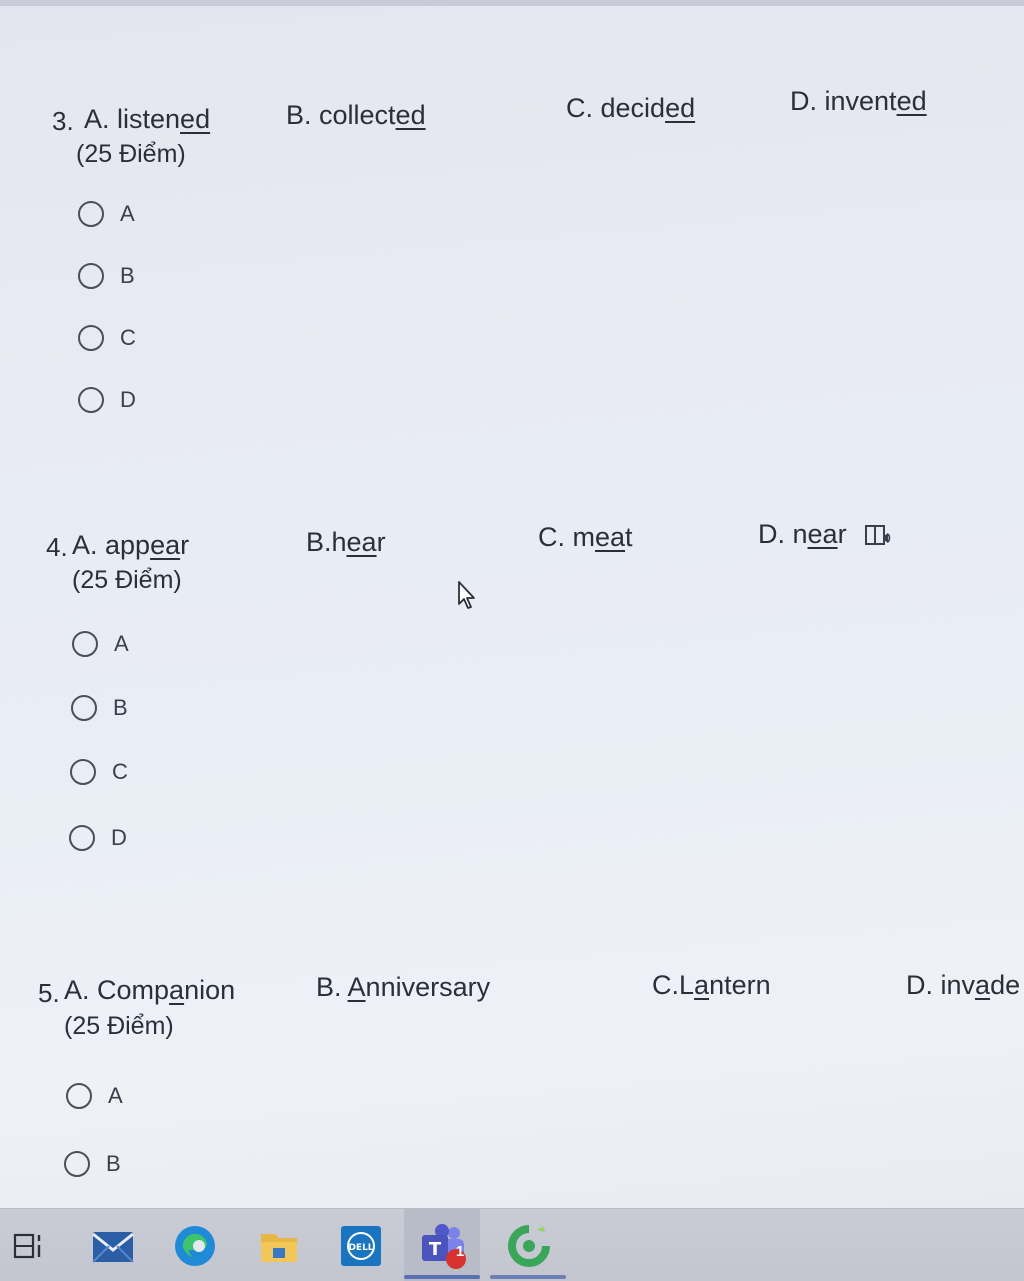 The height and width of the screenshot is (1281, 1024). I want to click on option-a-text: A. Companion, so click(150, 990).